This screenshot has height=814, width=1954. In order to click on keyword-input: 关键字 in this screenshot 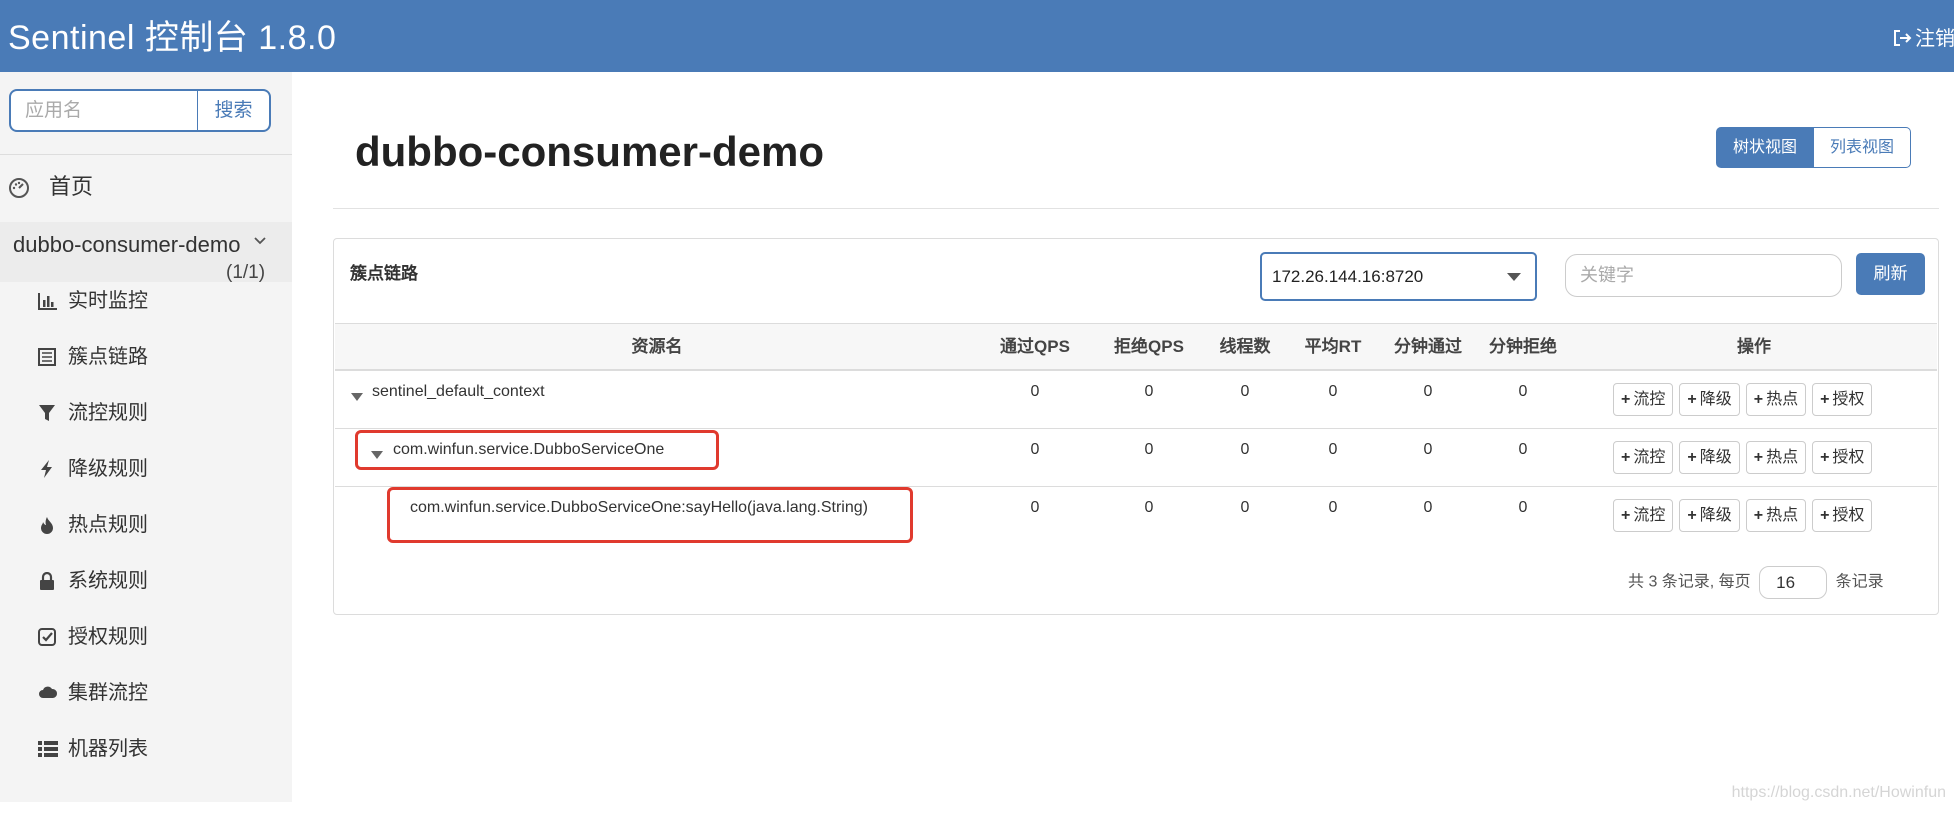, I will do `click(1703, 275)`.